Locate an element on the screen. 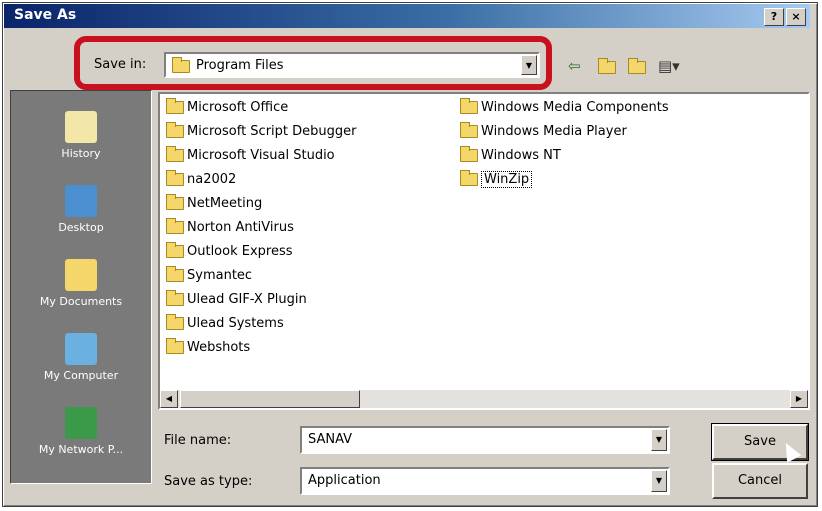 The width and height of the screenshot is (822, 511). cancel-button: Cancel is located at coordinates (760, 481).